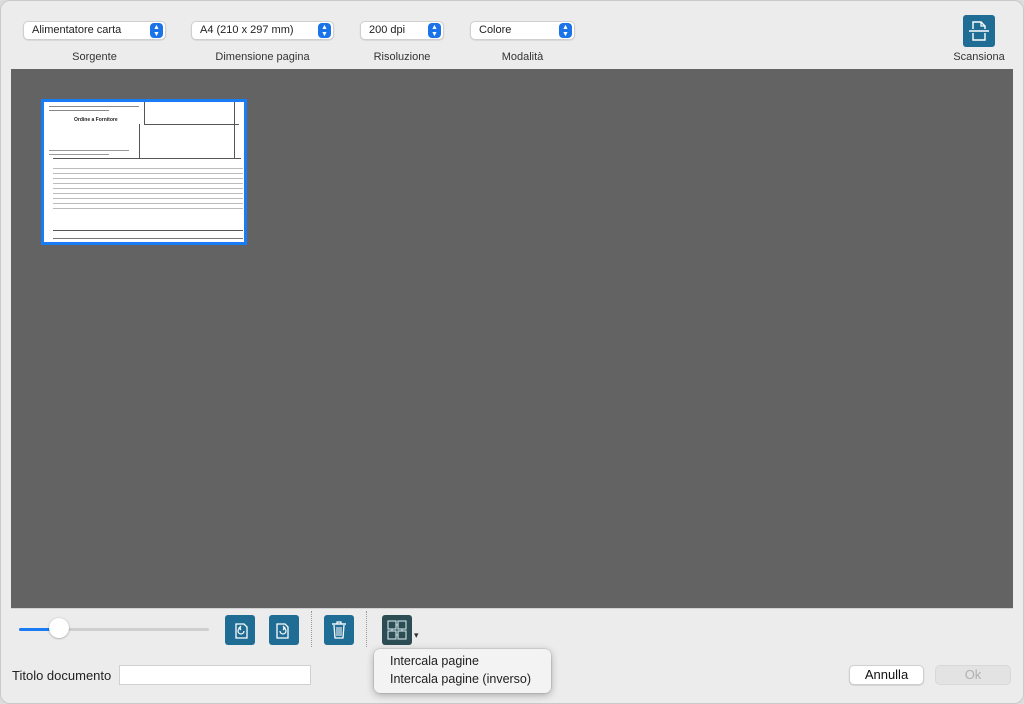 The width and height of the screenshot is (1024, 704). I want to click on rotate-right-button, so click(284, 630).